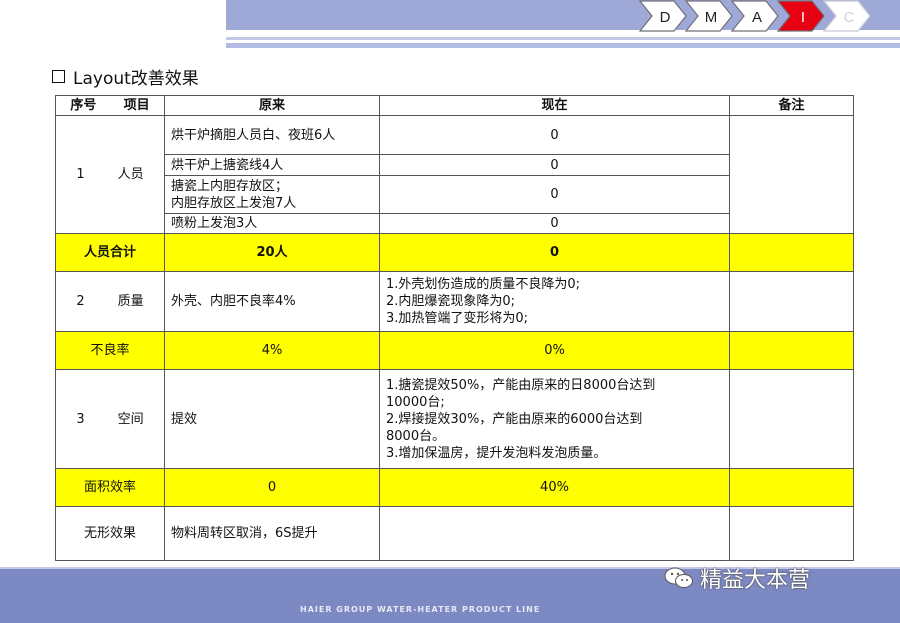 This screenshot has width=900, height=623. Describe the element at coordinates (755, 580) in the screenshot. I see `watermark-text: 精益大本营` at that location.